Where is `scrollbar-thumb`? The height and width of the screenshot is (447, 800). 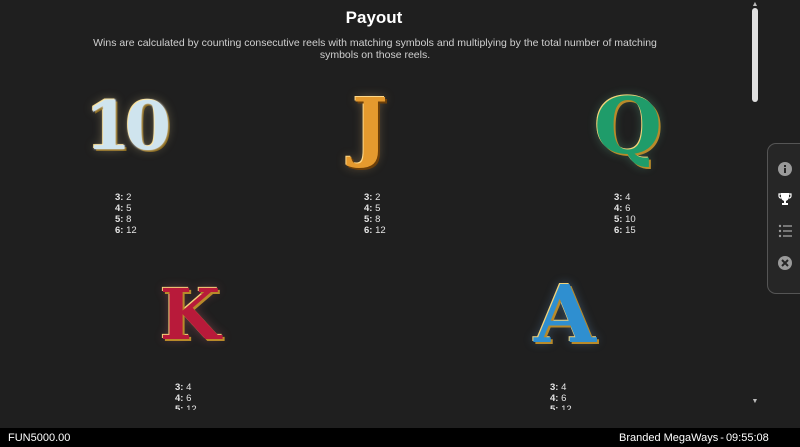
scrollbar-thumb is located at coordinates (755, 55).